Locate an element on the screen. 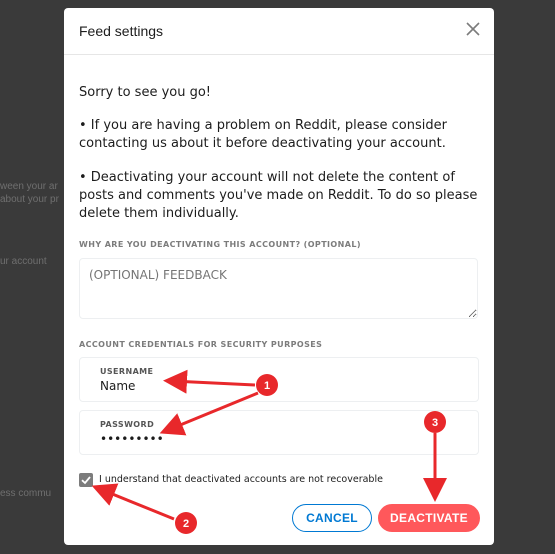 The height and width of the screenshot is (554, 555). callout-1-number: 1 is located at coordinates (267, 386).